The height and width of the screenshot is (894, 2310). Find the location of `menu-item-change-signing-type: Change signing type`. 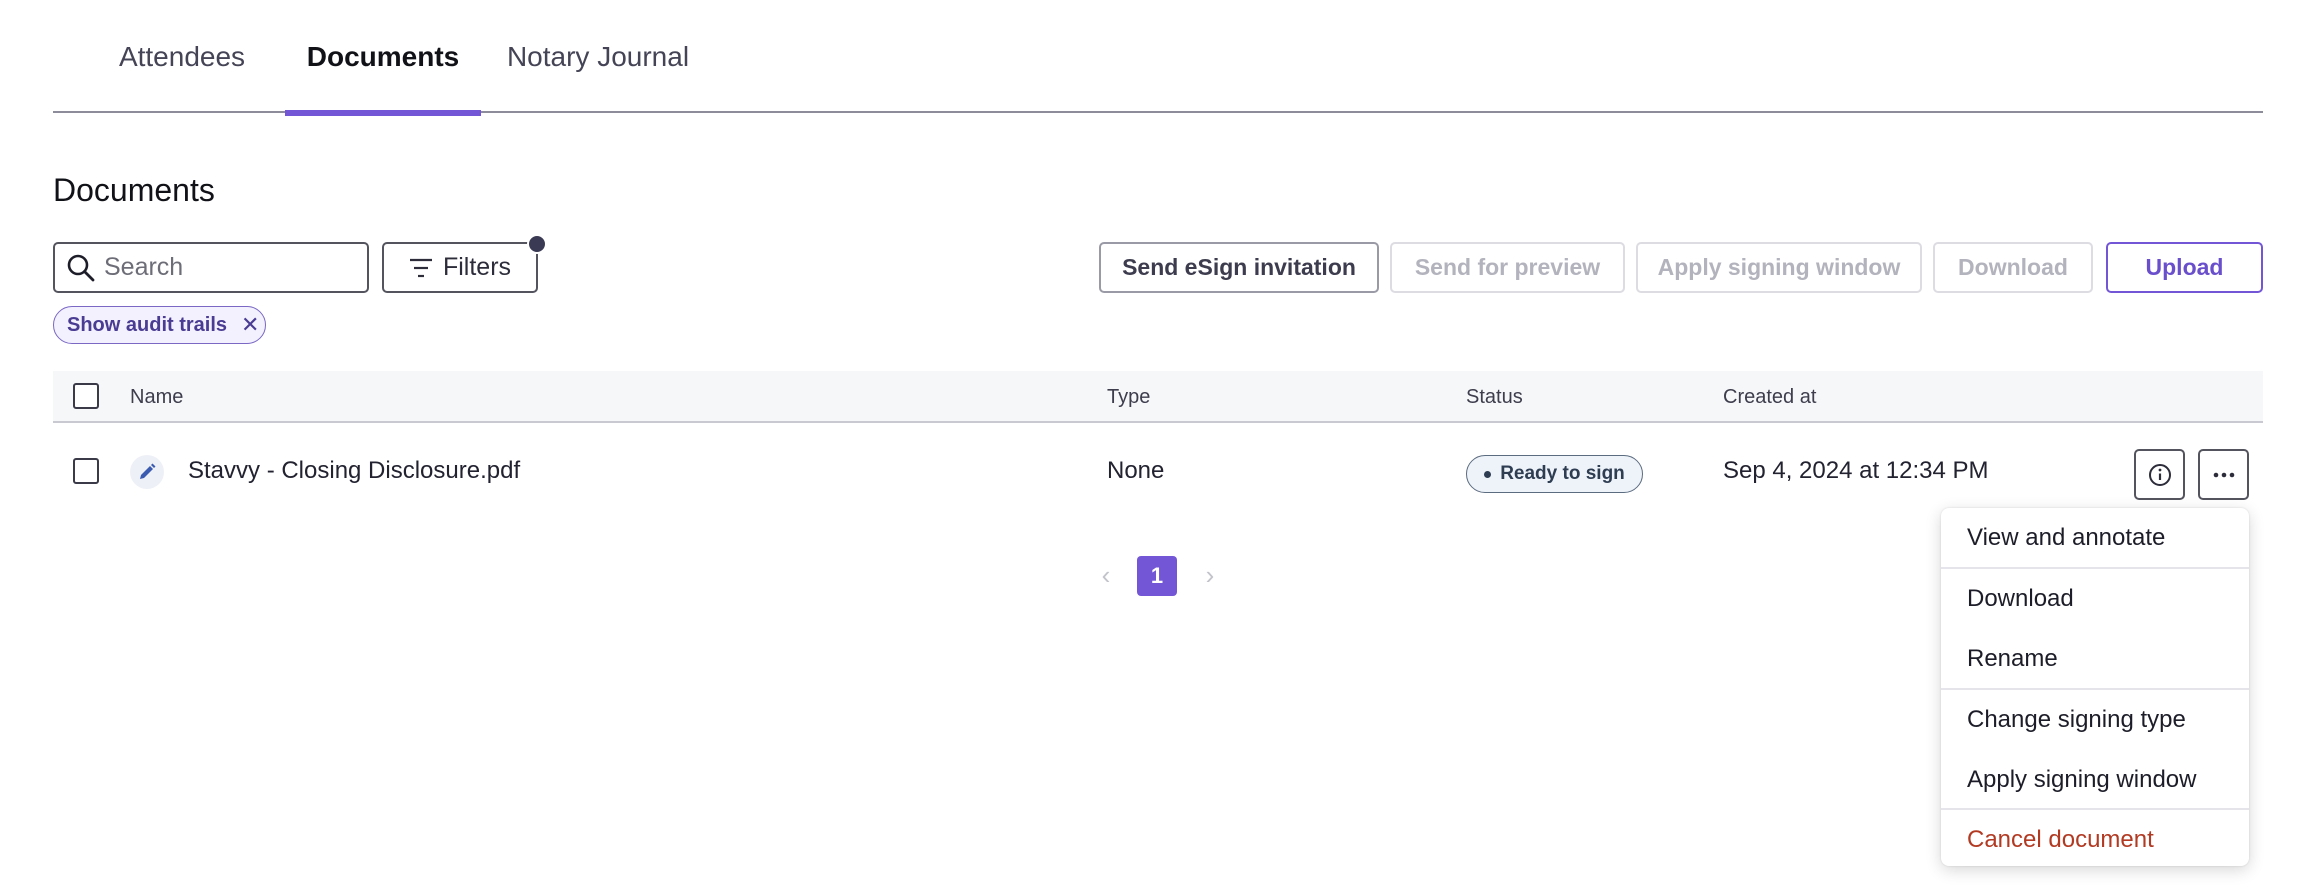

menu-item-change-signing-type: Change signing type is located at coordinates (2095, 720).